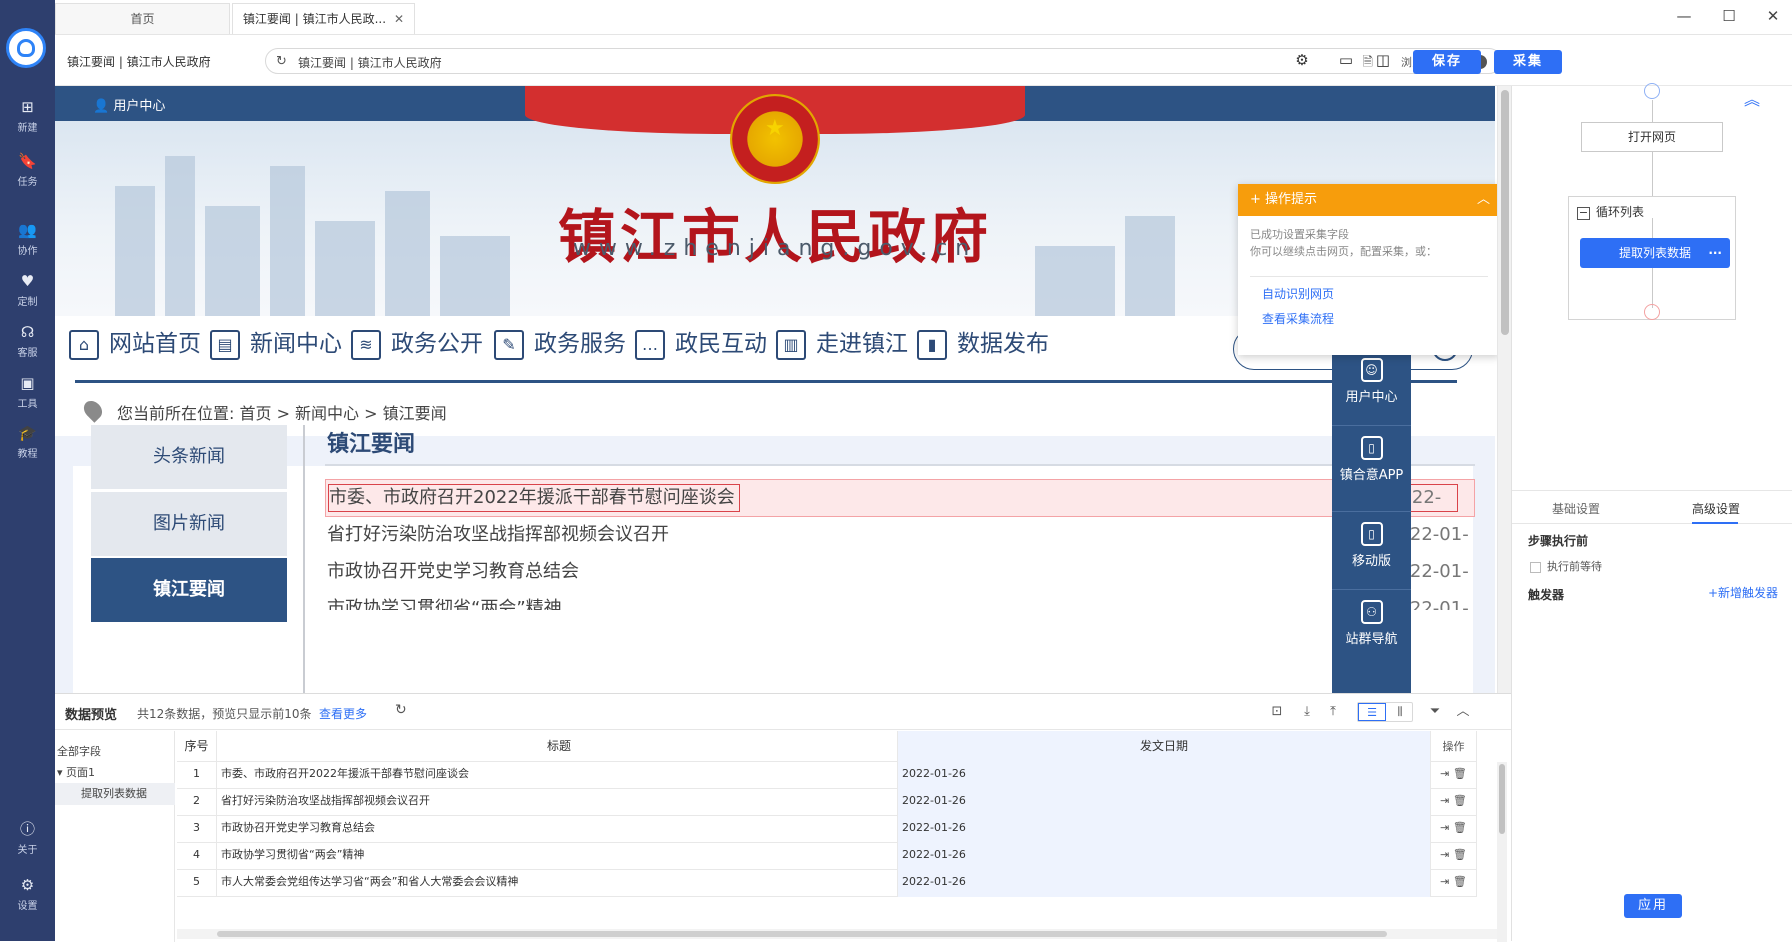 This screenshot has height=942, width=1792. What do you see at coordinates (1307, 712) in the screenshot?
I see `import-icon: ⤓` at bounding box center [1307, 712].